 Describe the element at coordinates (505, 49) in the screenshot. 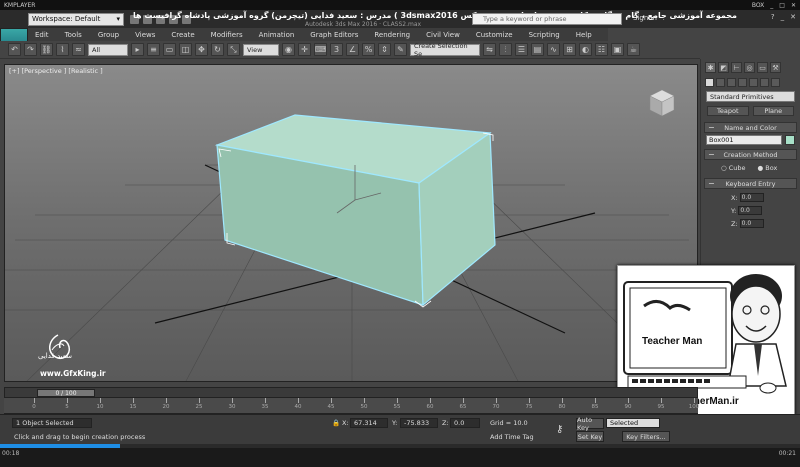

I see `align-icon: ⫶` at that location.